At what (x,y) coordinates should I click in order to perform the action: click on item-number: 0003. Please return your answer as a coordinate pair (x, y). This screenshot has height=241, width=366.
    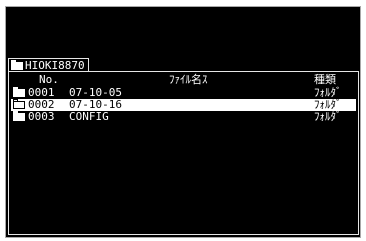
    Looking at the image, I should click on (41, 116).